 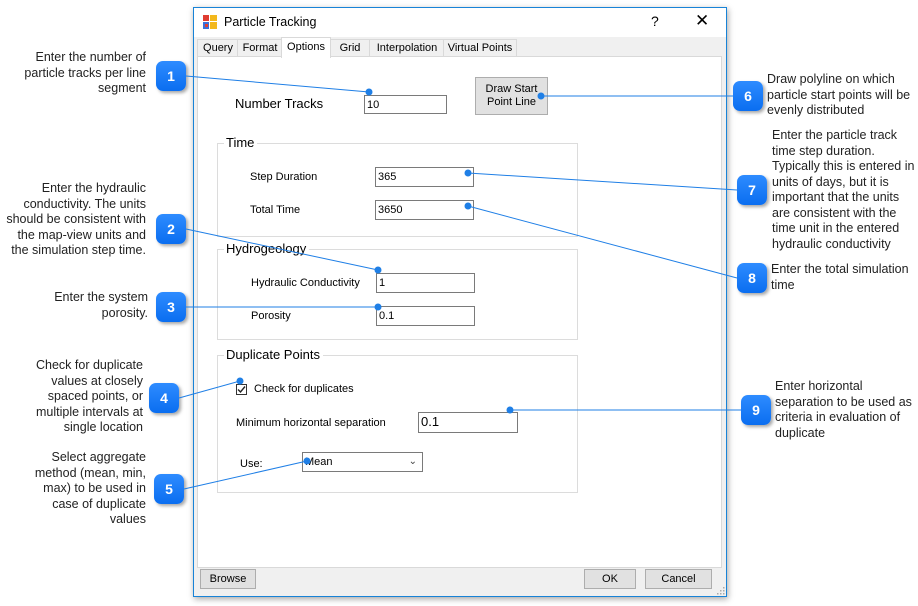 What do you see at coordinates (460, 22) in the screenshot?
I see `title-bar: Particle Tracking ? ✕` at bounding box center [460, 22].